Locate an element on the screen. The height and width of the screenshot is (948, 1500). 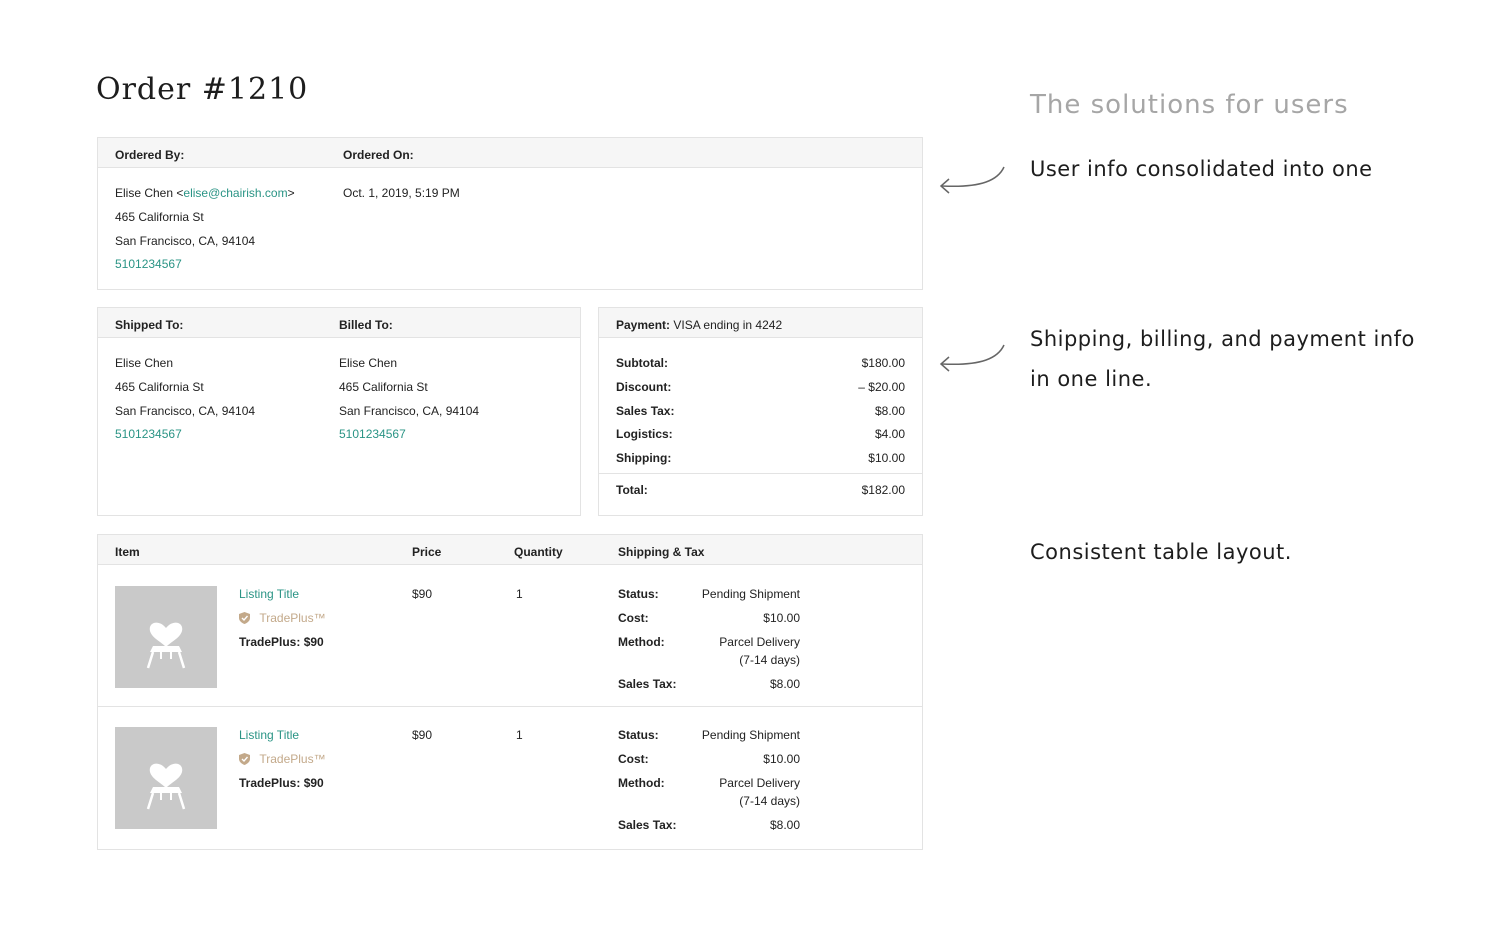
card-header: Shipped To: Billed To: is located at coordinates (339, 323).